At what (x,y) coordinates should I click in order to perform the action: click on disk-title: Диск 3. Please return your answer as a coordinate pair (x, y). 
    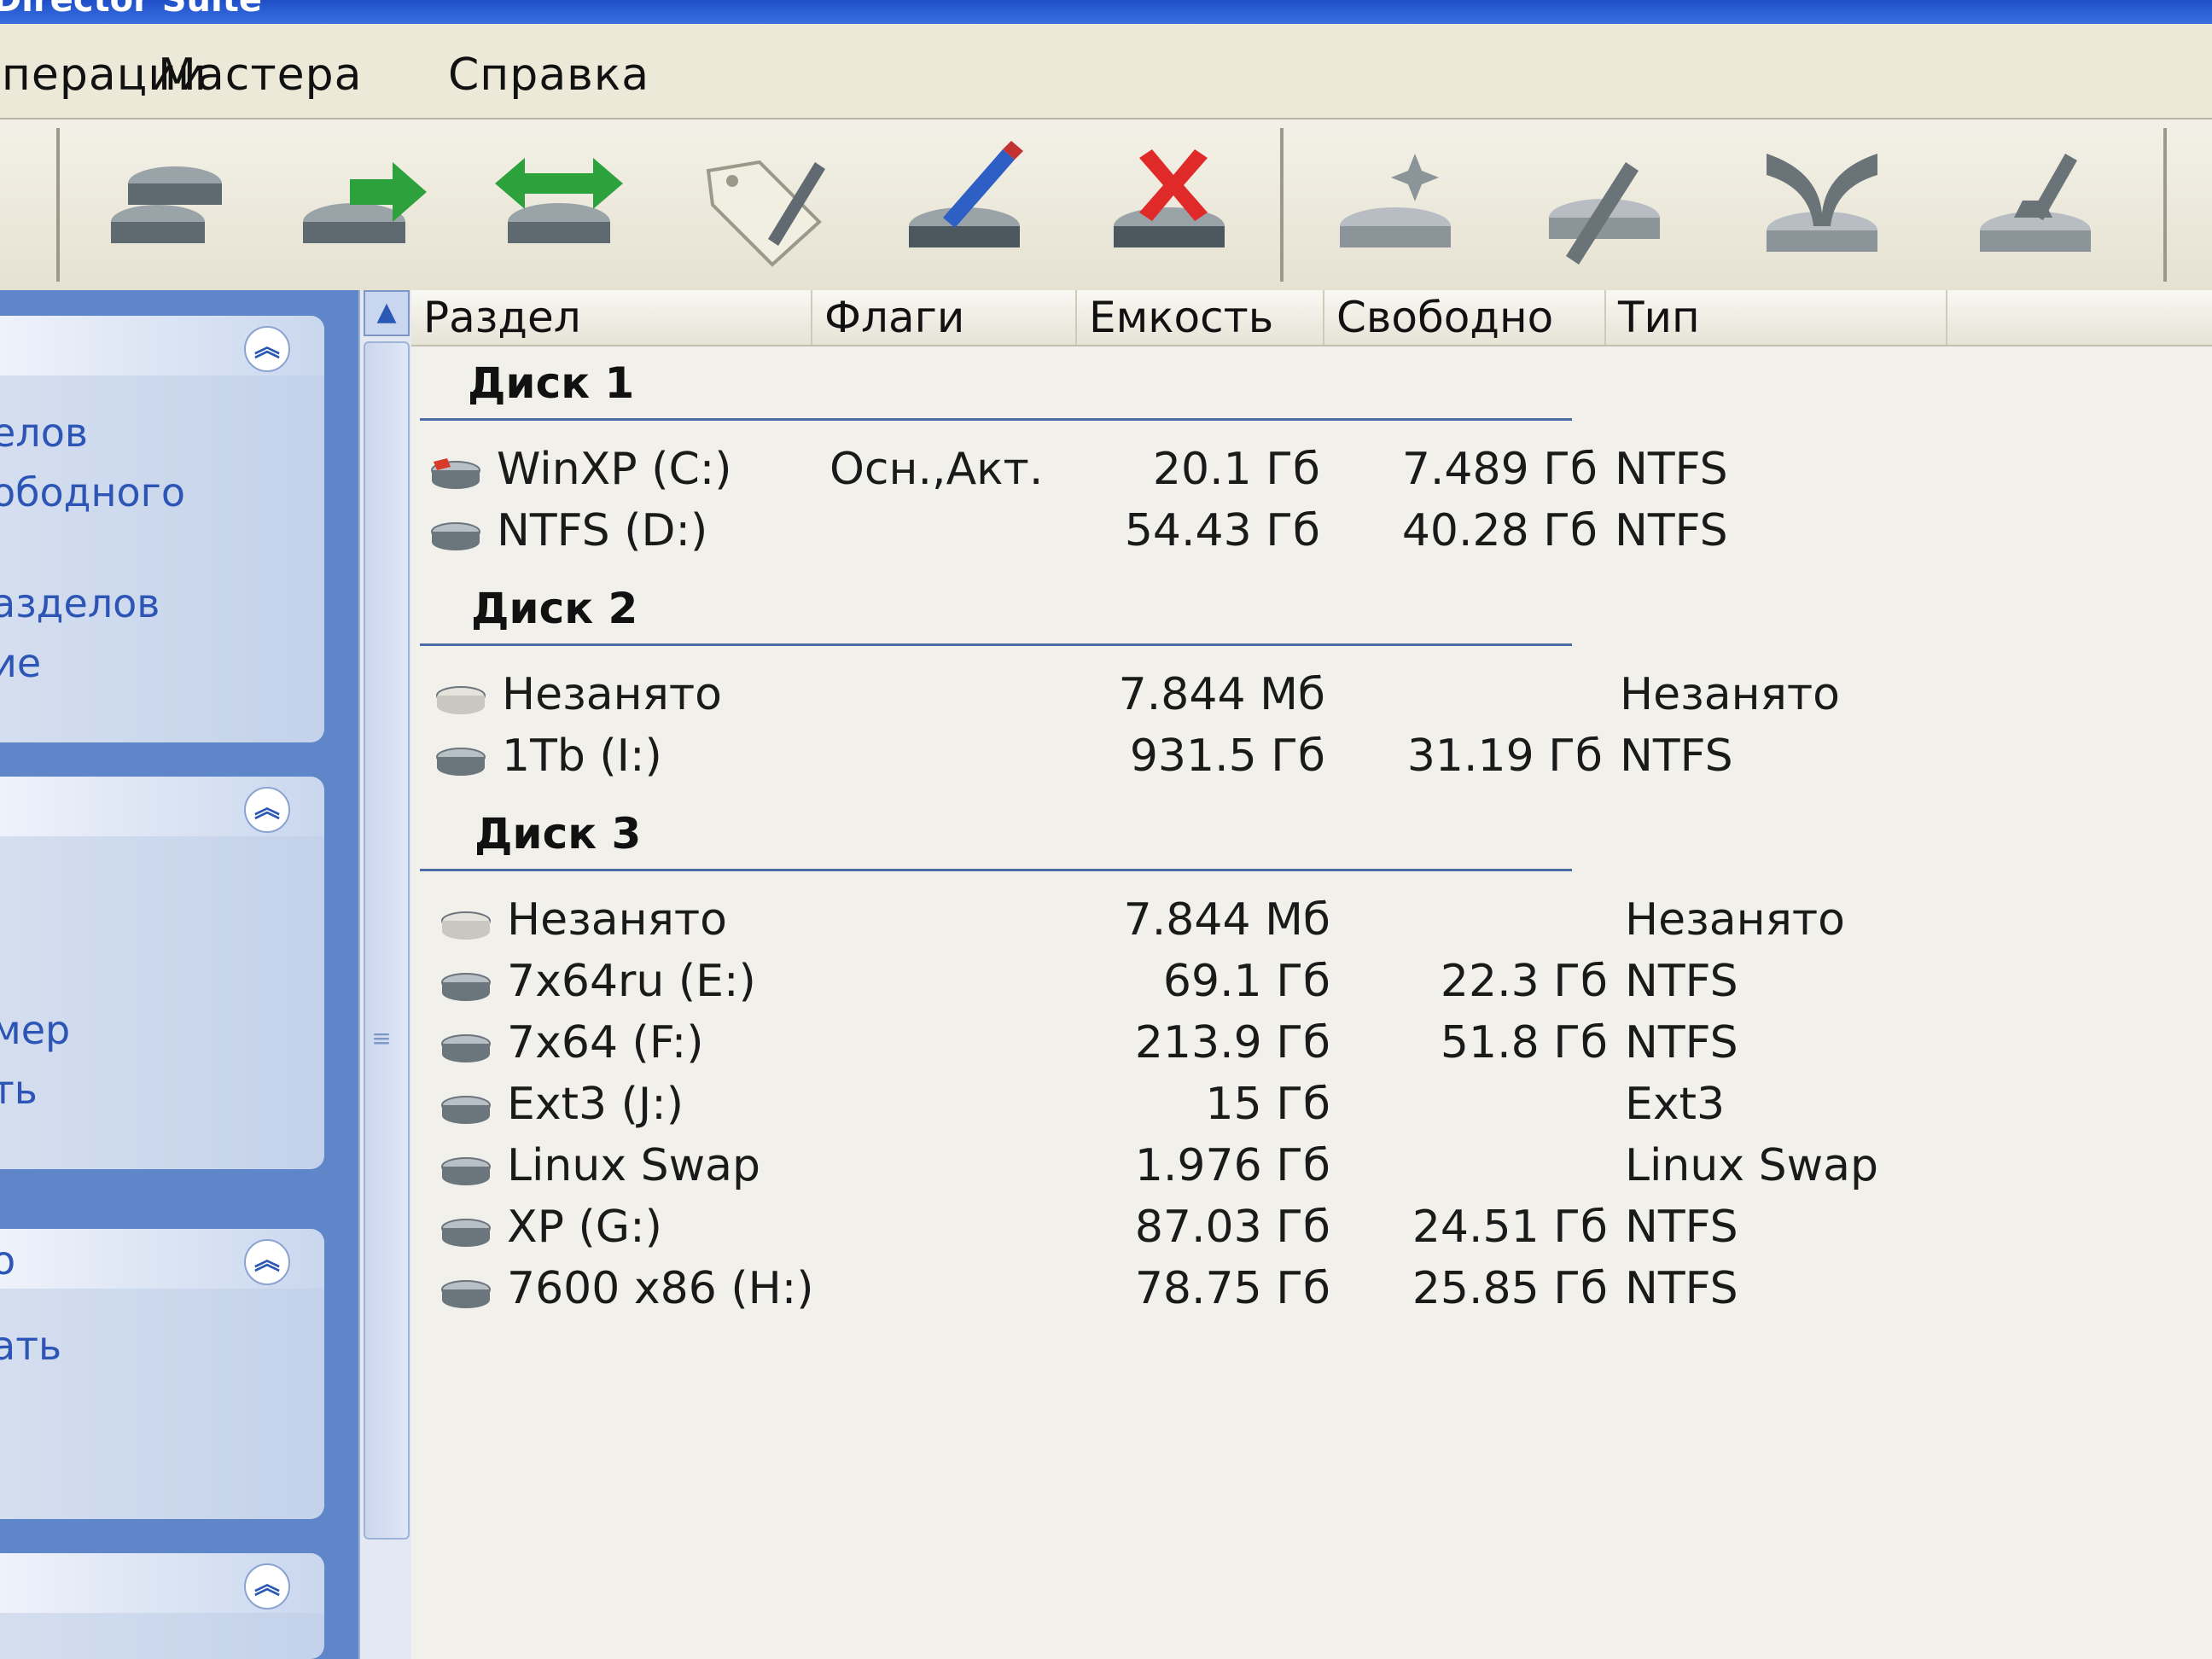
    Looking at the image, I should click on (558, 834).